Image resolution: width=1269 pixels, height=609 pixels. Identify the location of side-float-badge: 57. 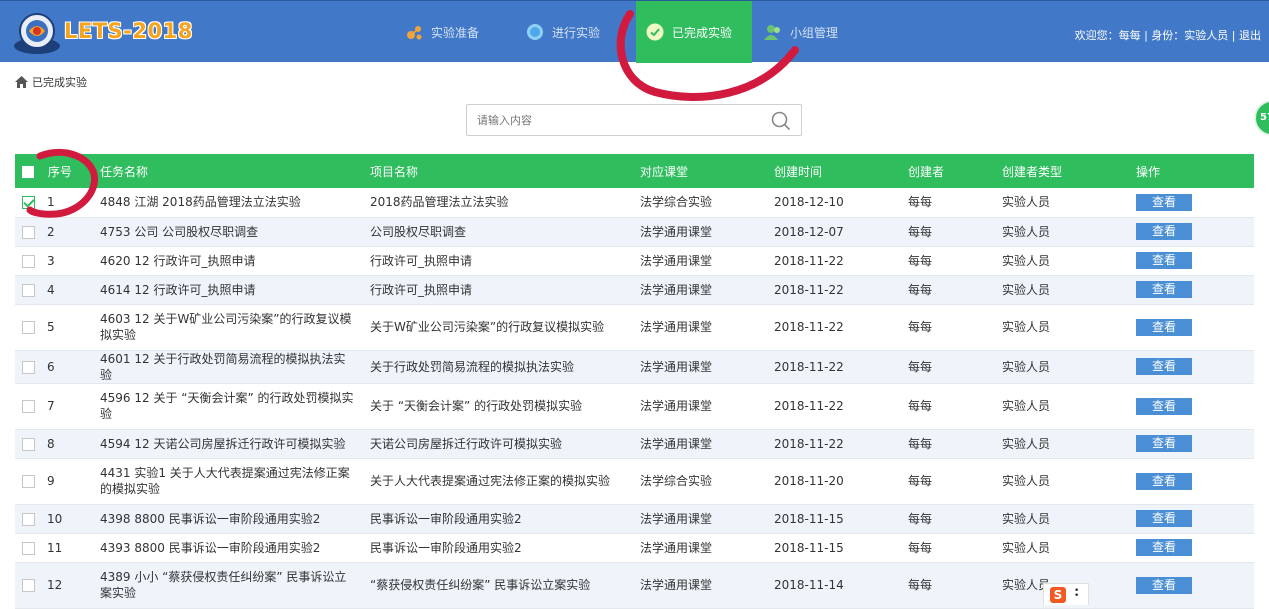
(1261, 118).